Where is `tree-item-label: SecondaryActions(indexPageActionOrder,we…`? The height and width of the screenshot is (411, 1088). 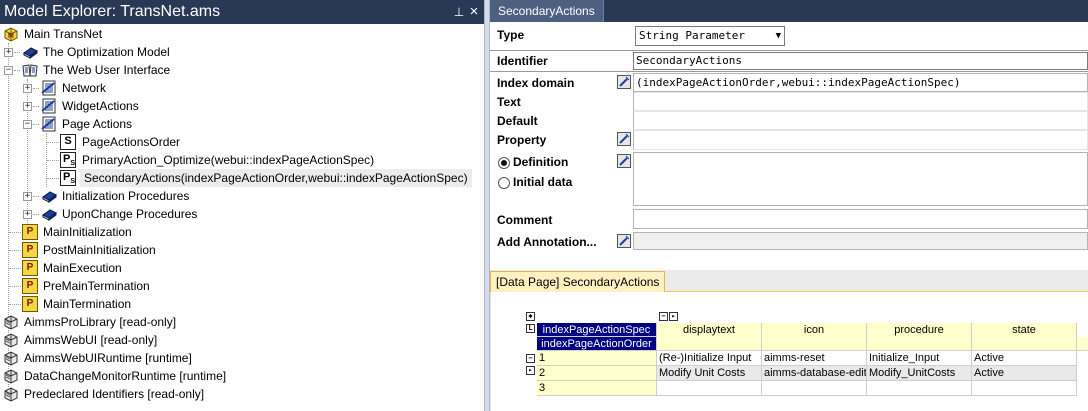
tree-item-label: SecondaryActions(indexPageActionOrder,we… is located at coordinates (276, 178).